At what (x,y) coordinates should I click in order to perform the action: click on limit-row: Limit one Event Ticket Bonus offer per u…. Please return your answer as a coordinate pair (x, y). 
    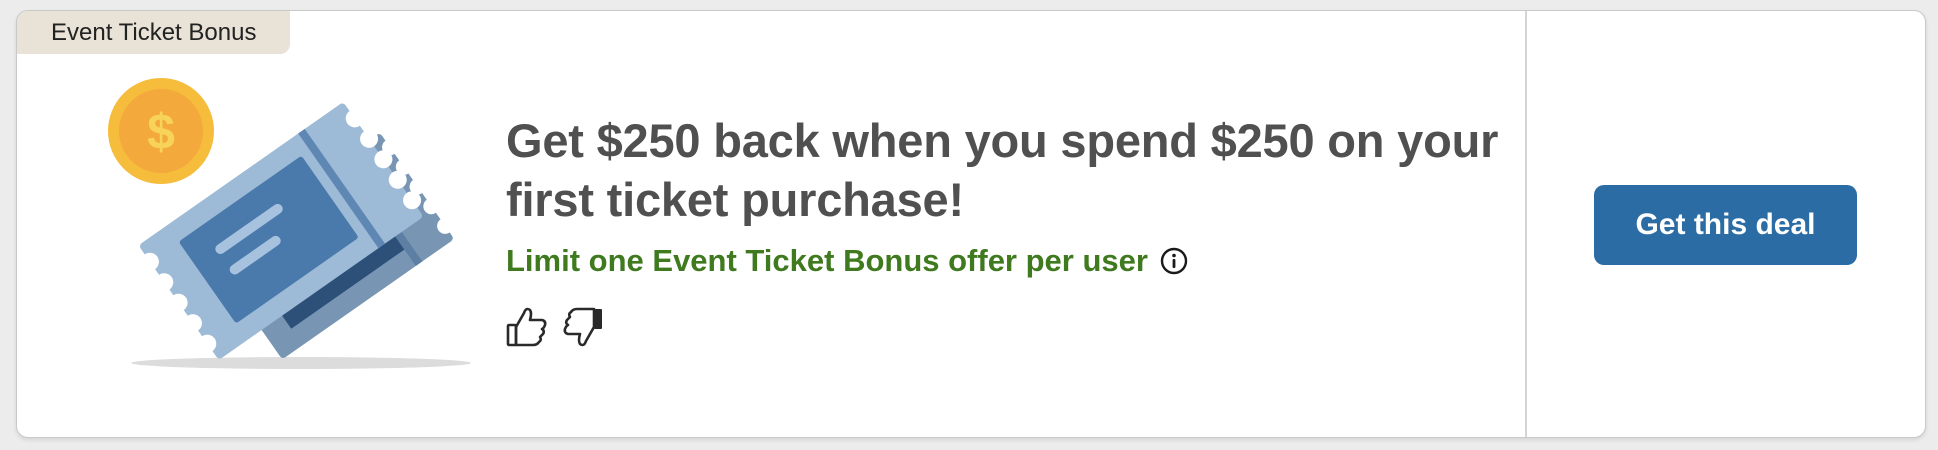
    Looking at the image, I should click on (1006, 261).